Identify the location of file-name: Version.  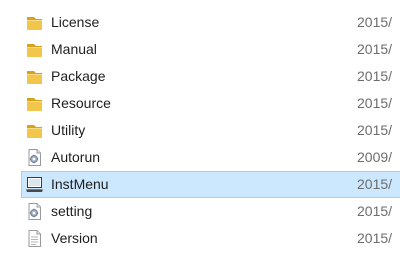
(74, 238).